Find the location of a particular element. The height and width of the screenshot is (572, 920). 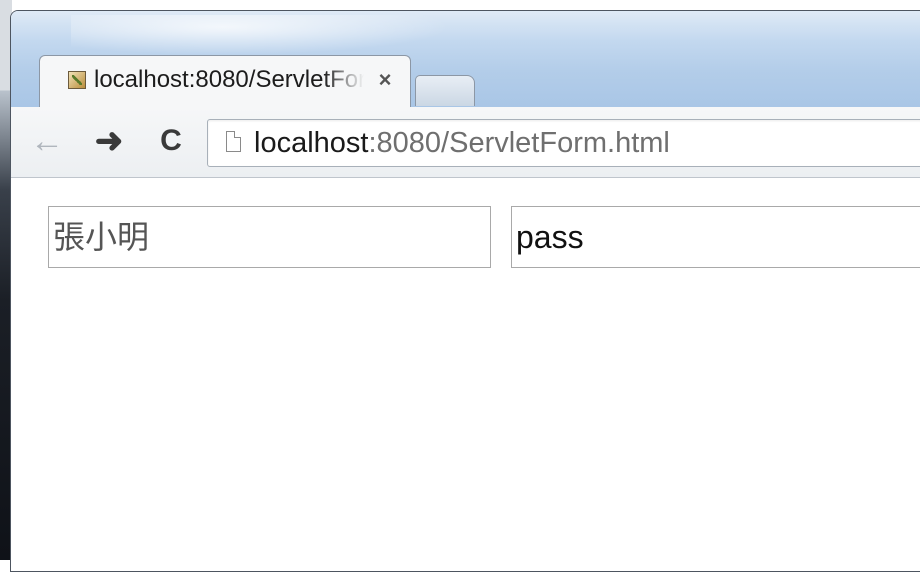

url-path: :8080/ServletForm.html is located at coordinates (519, 143).